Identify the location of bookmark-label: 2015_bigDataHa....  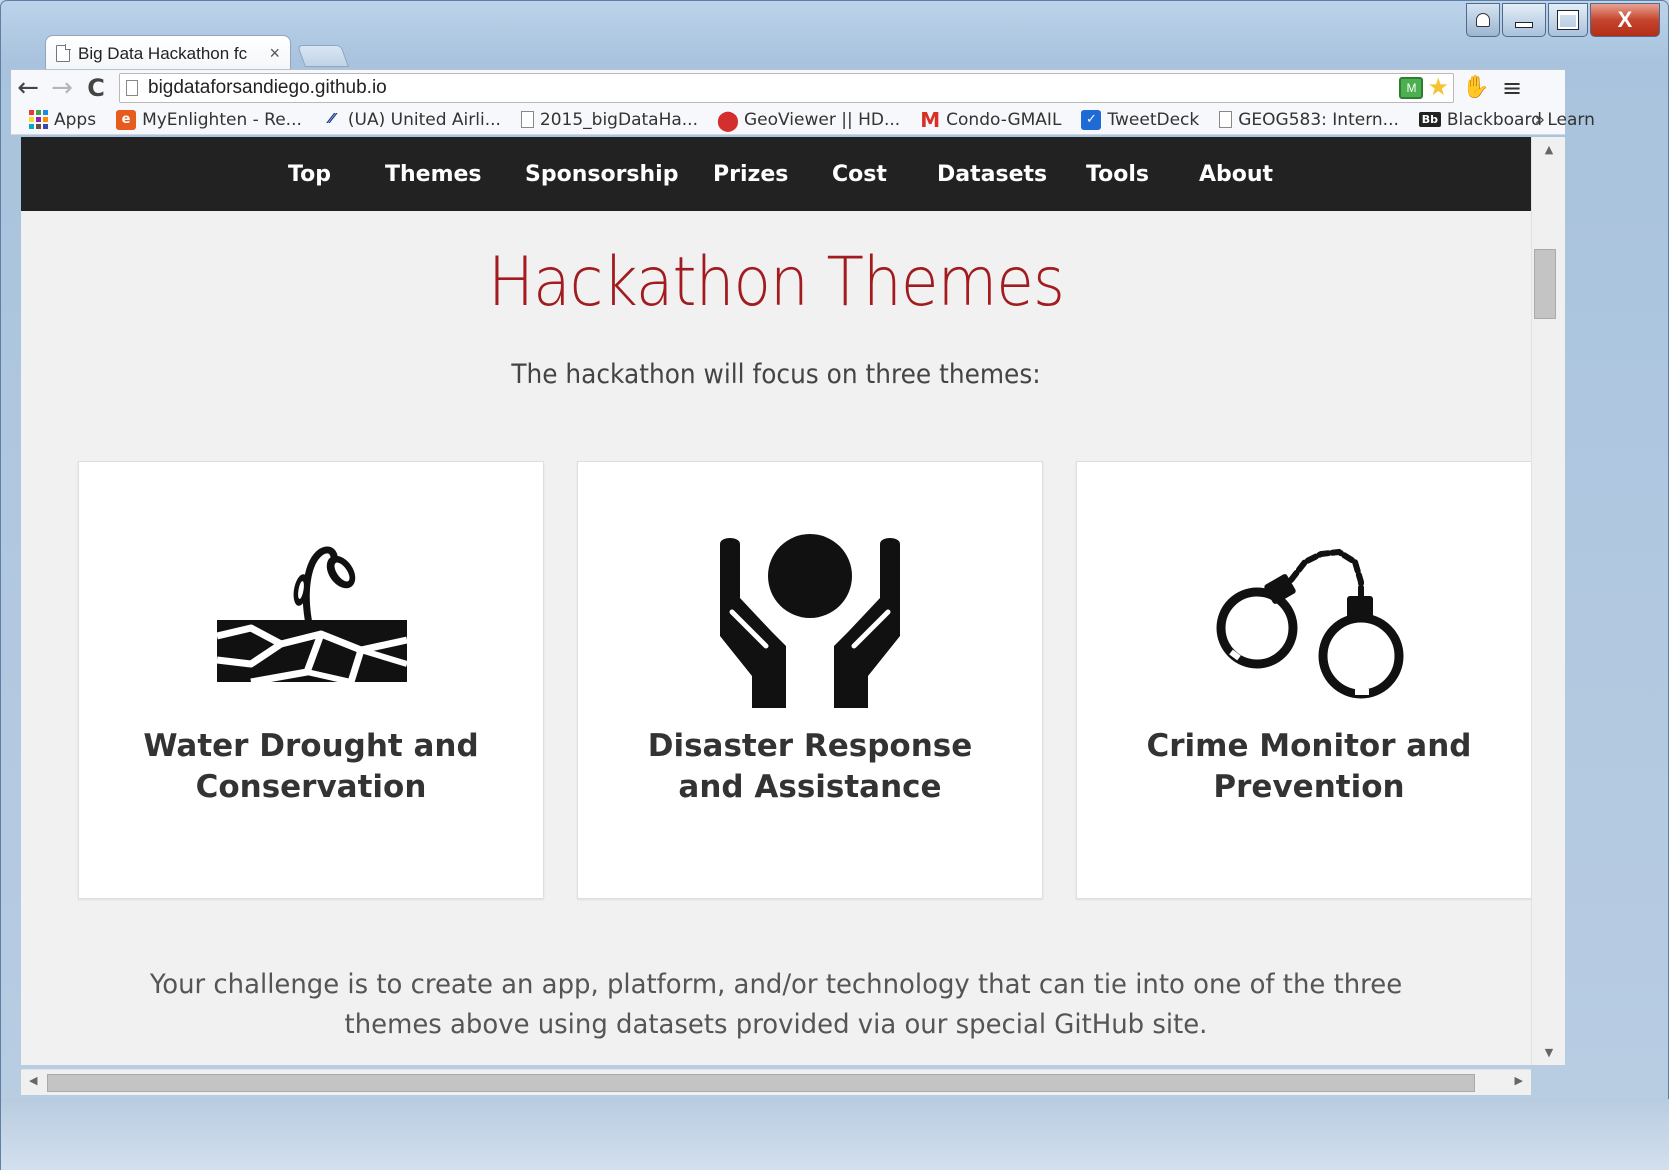
(618, 119).